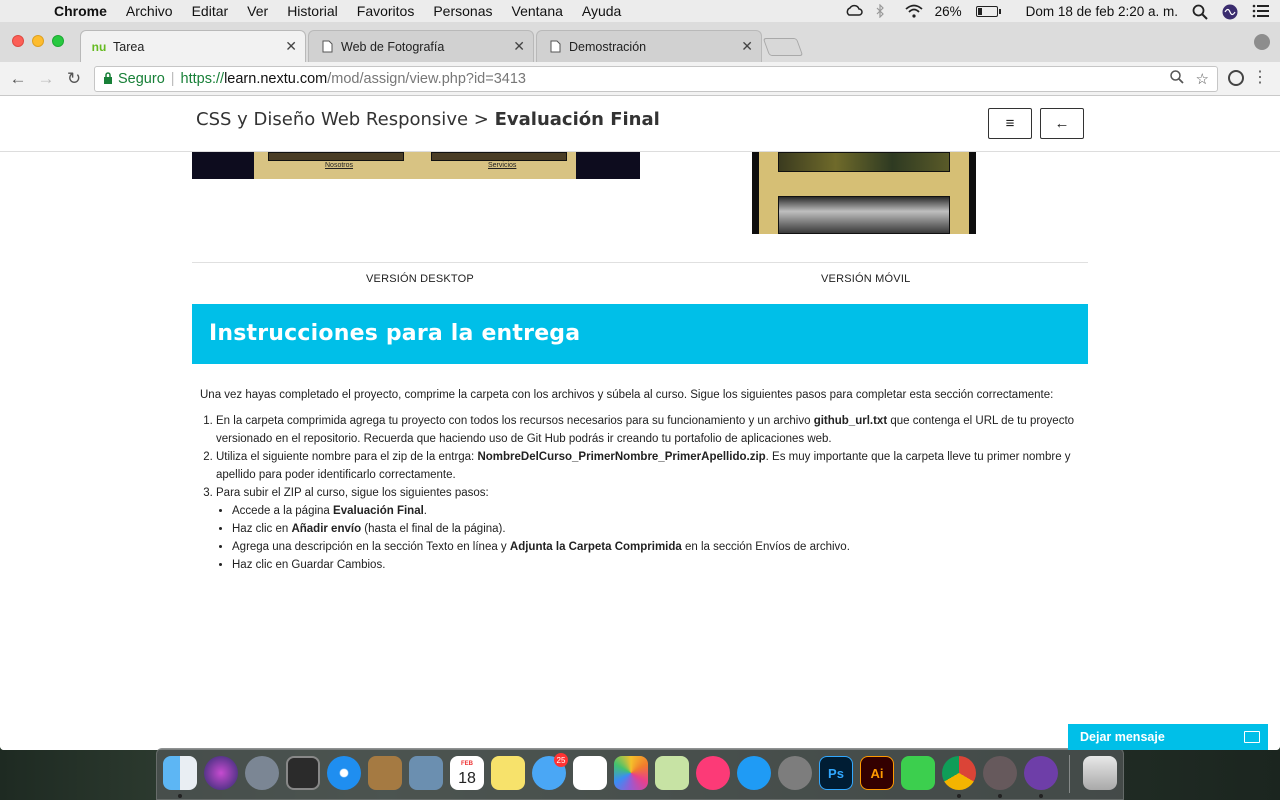  Describe the element at coordinates (1202, 79) in the screenshot. I see `bookmark-star-icon: ☆` at that location.